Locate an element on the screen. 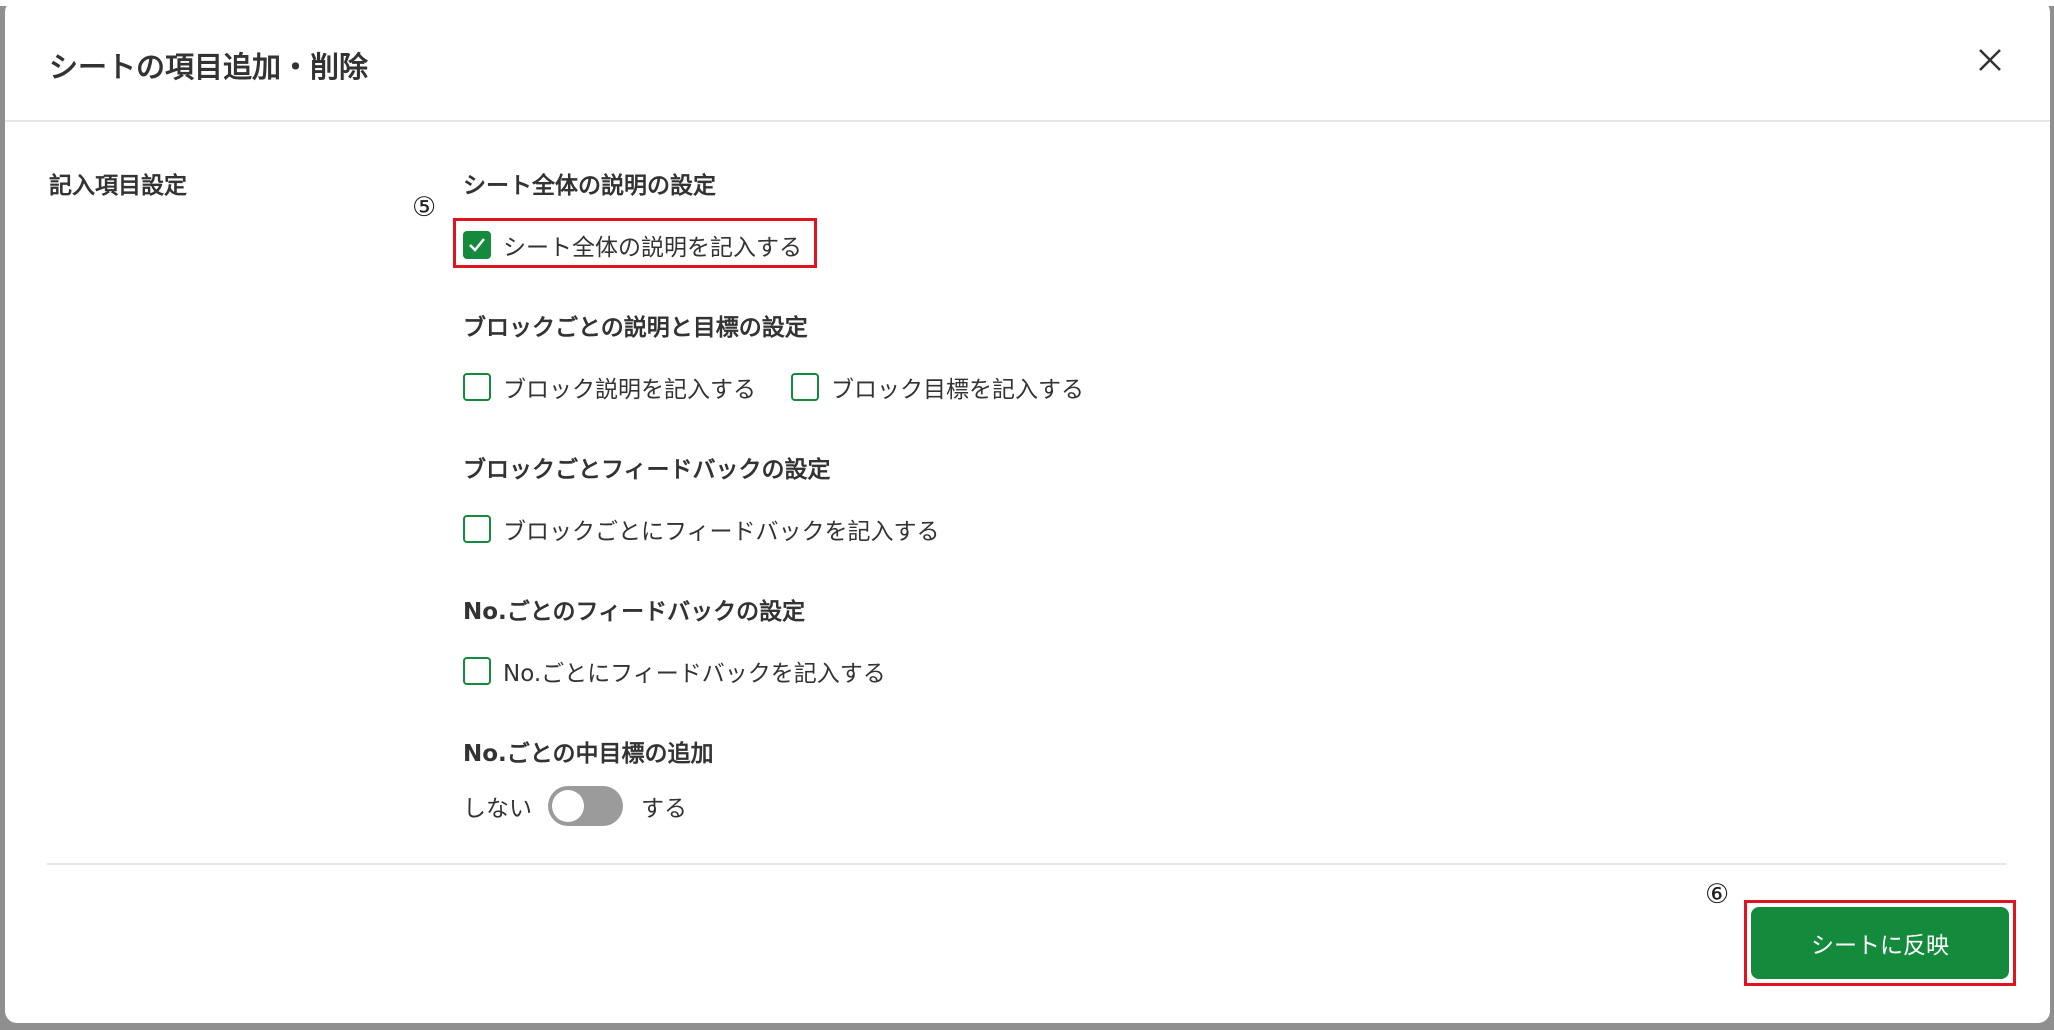 The image size is (2054, 1030). annotation-marker-5: ⑤ is located at coordinates (424, 207).